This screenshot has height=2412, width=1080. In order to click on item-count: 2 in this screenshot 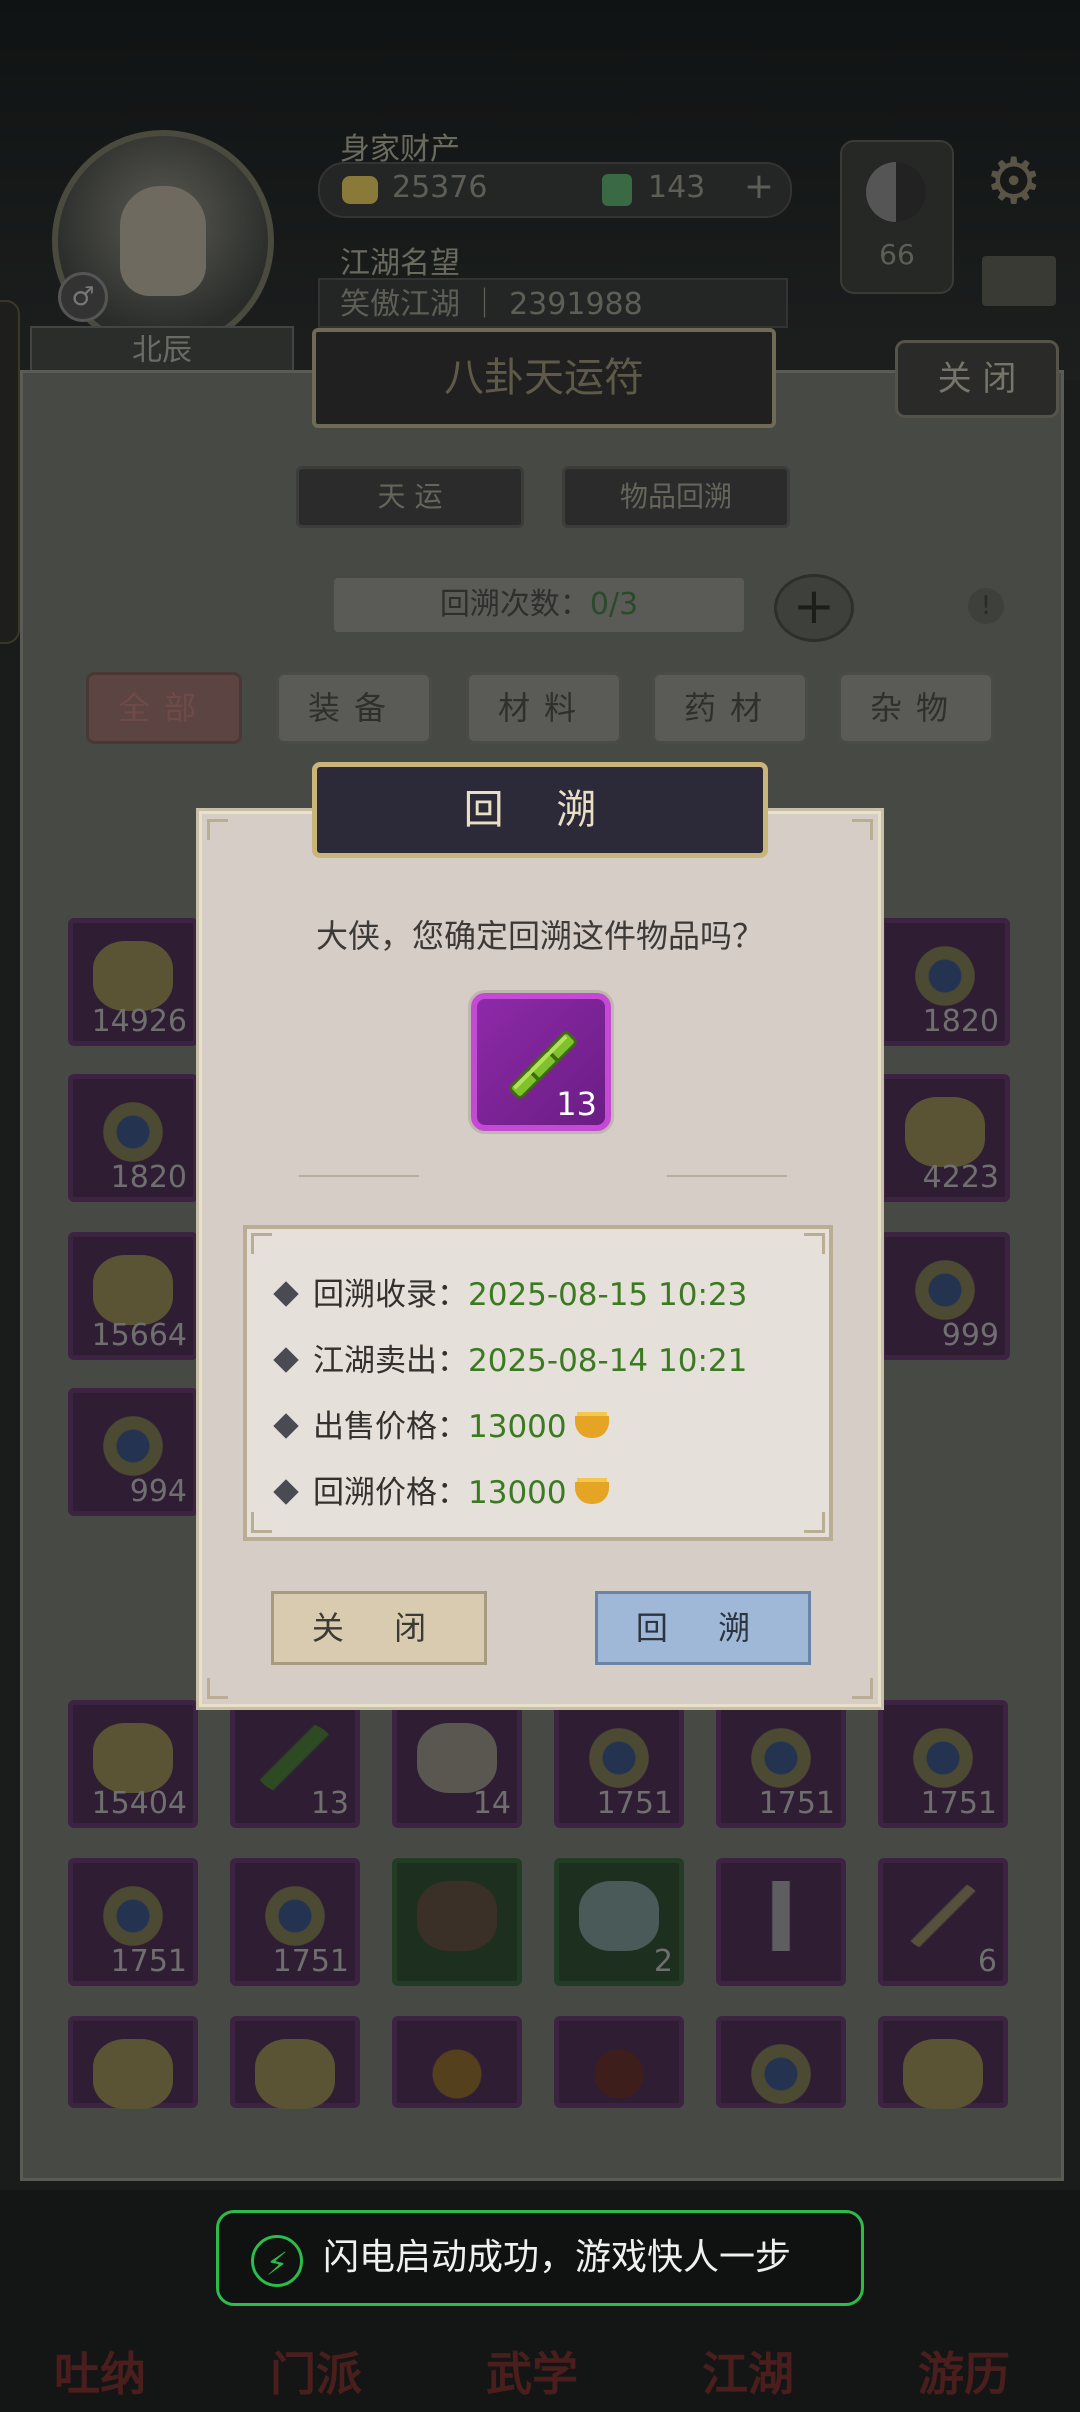, I will do `click(663, 1961)`.